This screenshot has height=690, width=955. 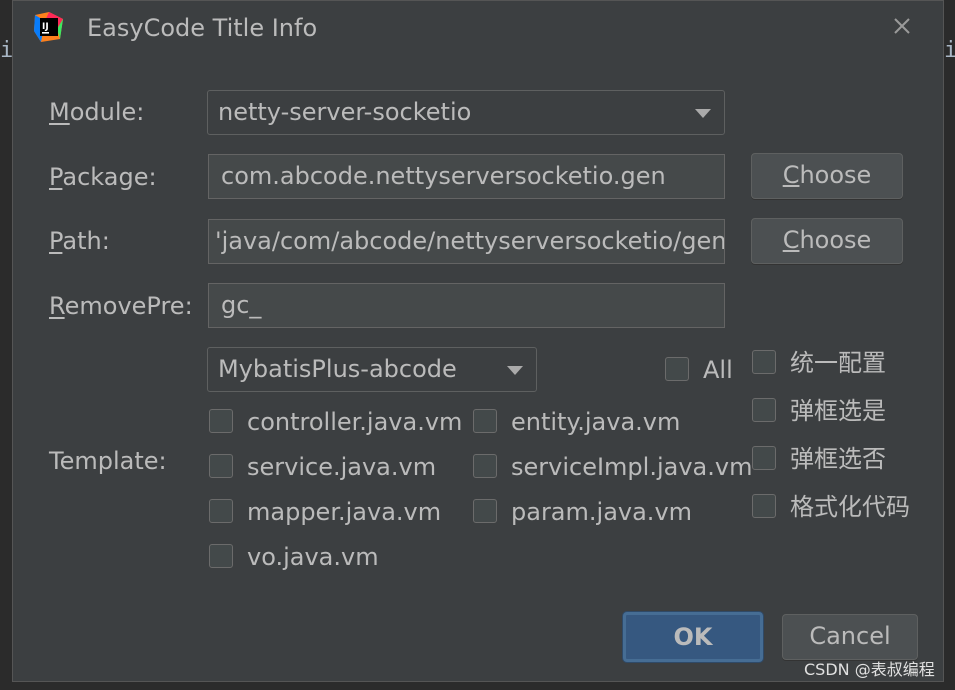 I want to click on checkbox-label: serviceImpl.java.vm, so click(x=632, y=467).